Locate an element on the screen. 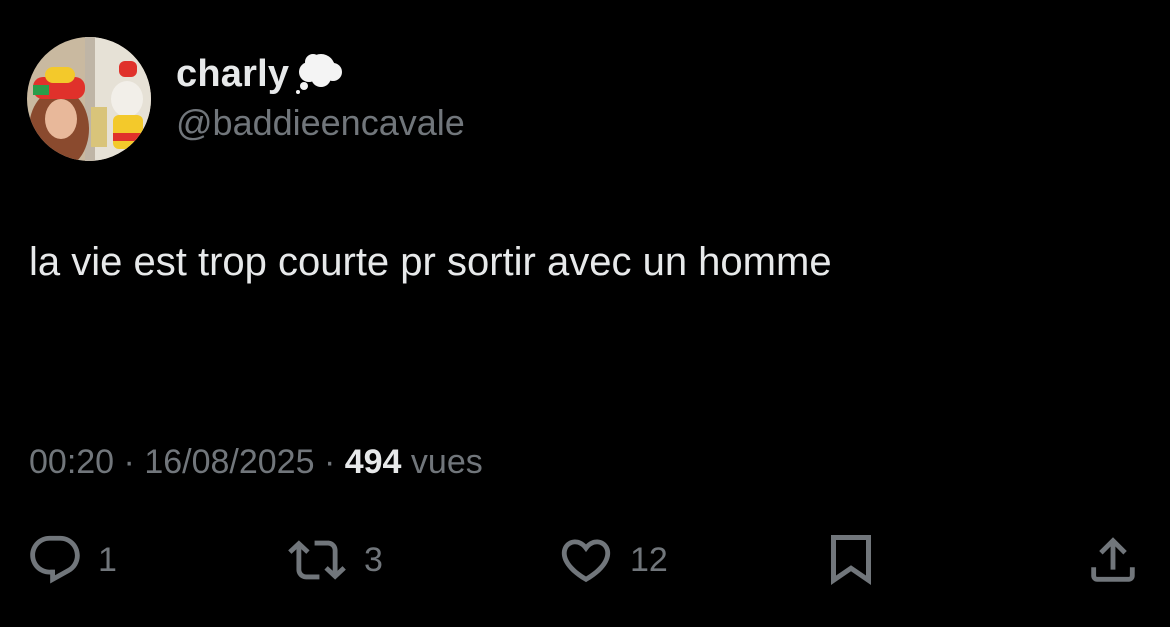  reply-button: 1 is located at coordinates (71, 560).